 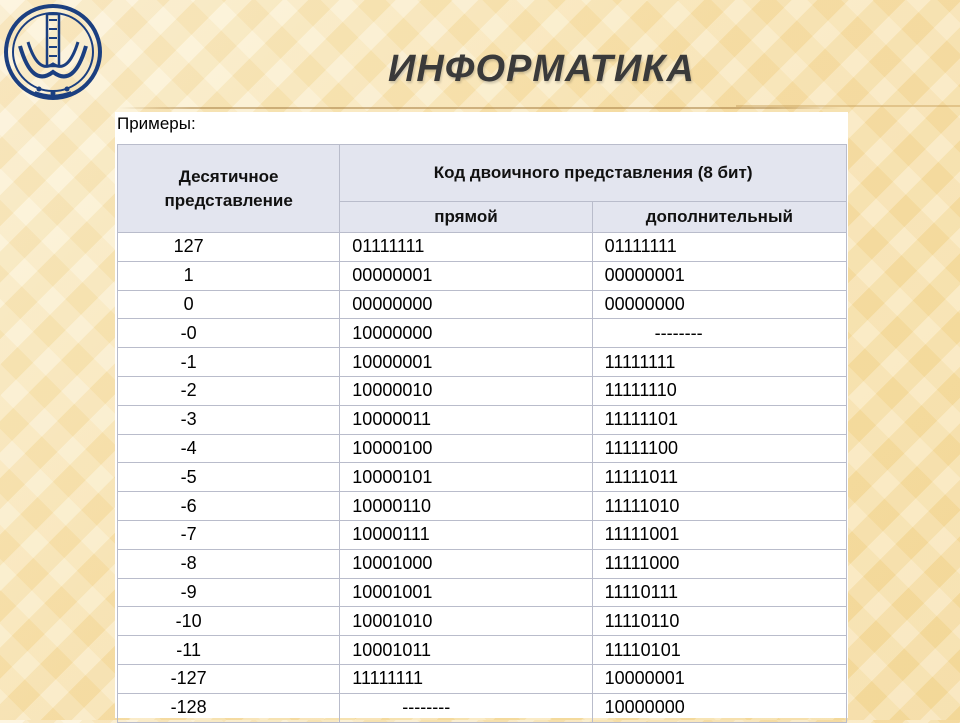 What do you see at coordinates (719, 506) in the screenshot?
I see `additional-code-cell: 11111010` at bounding box center [719, 506].